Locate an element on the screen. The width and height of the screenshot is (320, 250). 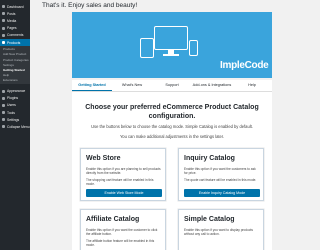
sidebar-item-label: Pages is located at coordinates (12, 28).